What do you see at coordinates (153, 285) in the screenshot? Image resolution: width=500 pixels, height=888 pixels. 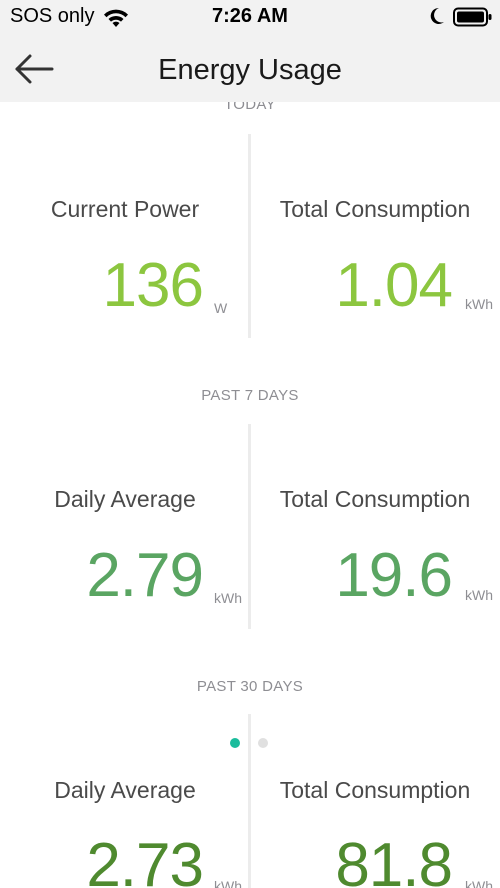 I see `current-power-value: 136` at bounding box center [153, 285].